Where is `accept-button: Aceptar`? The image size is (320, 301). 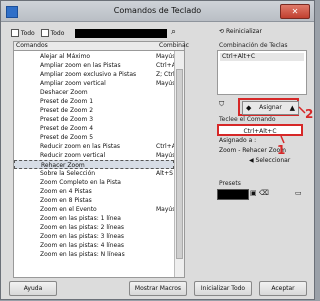 accept-button: Aceptar is located at coordinates (283, 288).